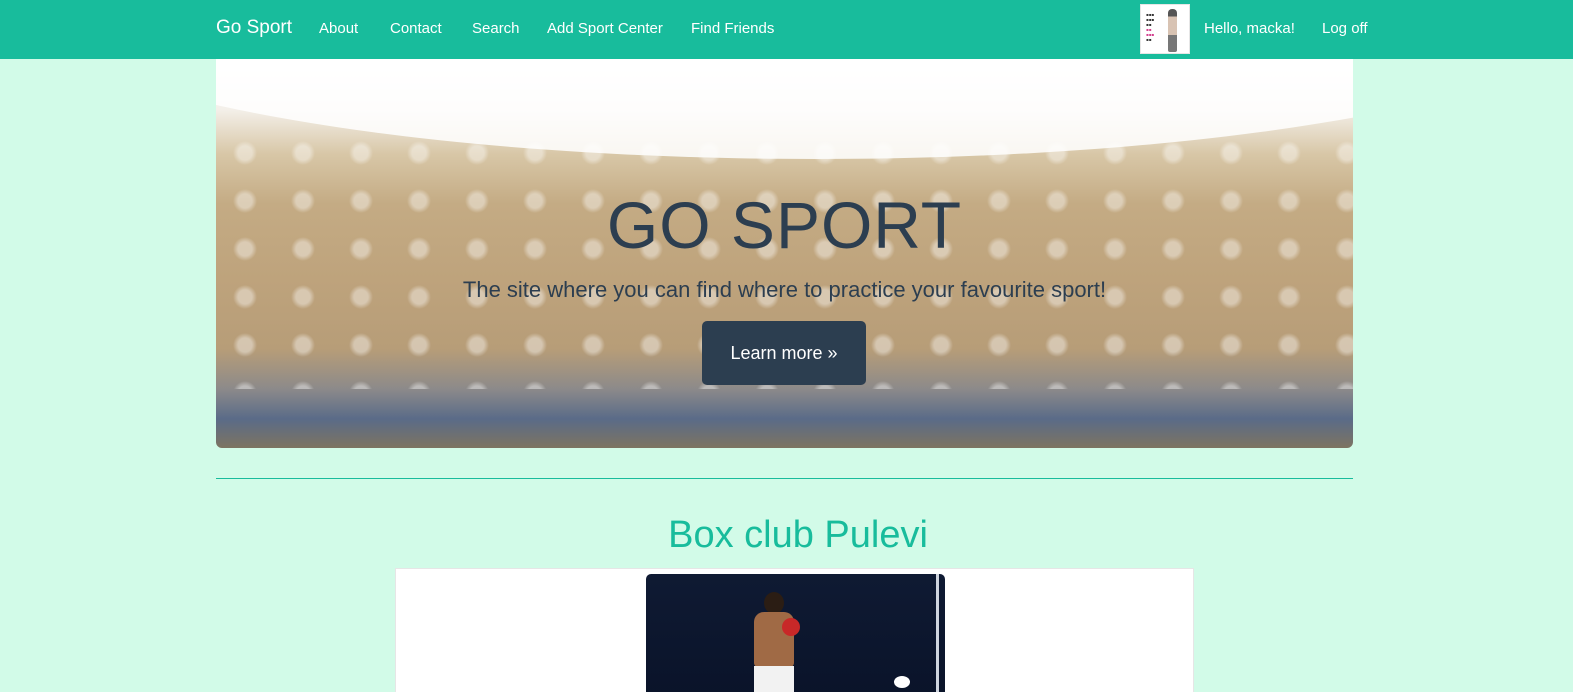 This screenshot has height=692, width=1573. Describe the element at coordinates (605, 28) in the screenshot. I see `nav-add-sport-center-link: Add Sport Center` at that location.